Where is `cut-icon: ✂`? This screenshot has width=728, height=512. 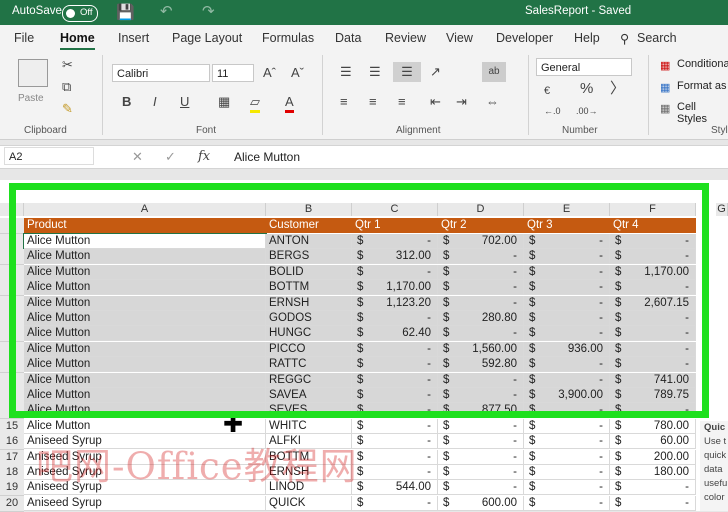
cut-icon: ✂ is located at coordinates (67, 65).